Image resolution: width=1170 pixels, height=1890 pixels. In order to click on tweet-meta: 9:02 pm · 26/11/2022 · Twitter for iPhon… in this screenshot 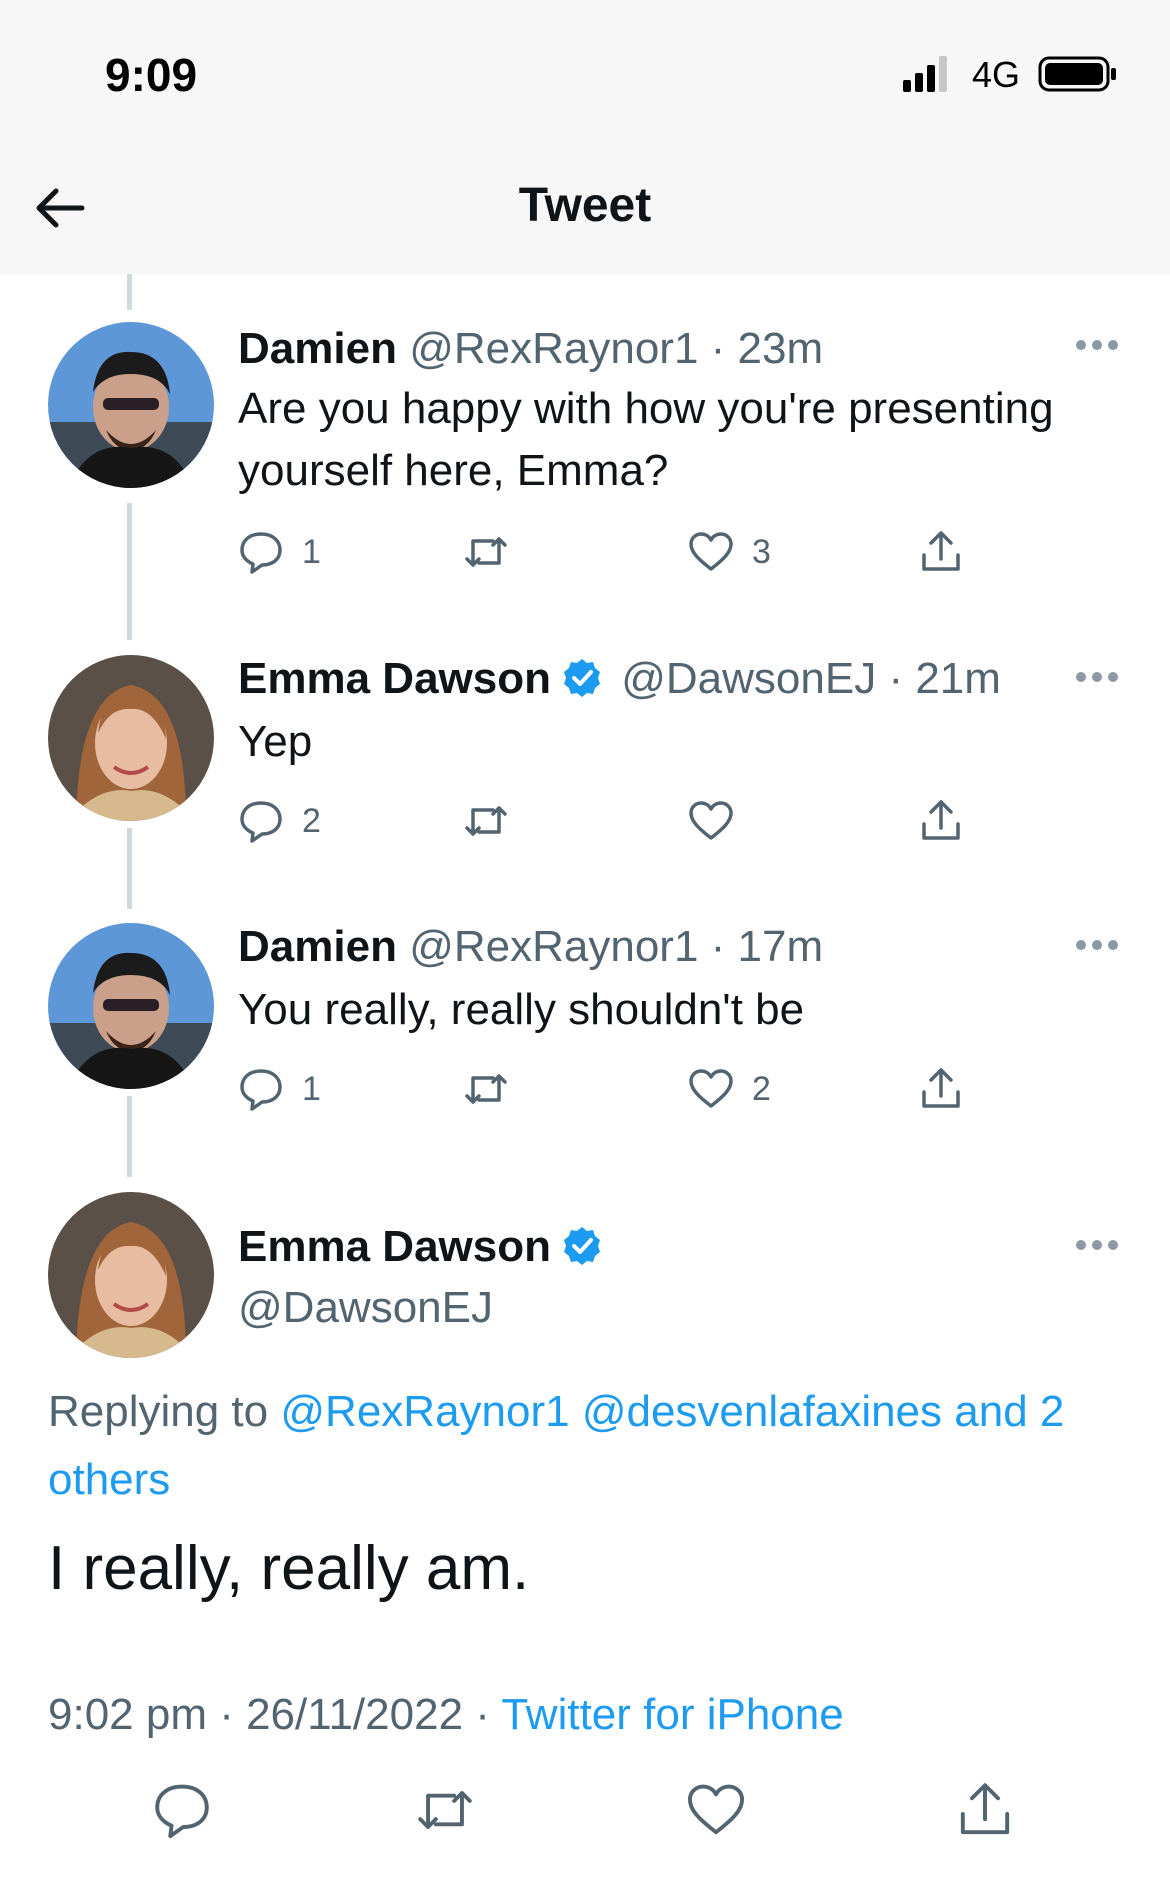, I will do `click(446, 1715)`.